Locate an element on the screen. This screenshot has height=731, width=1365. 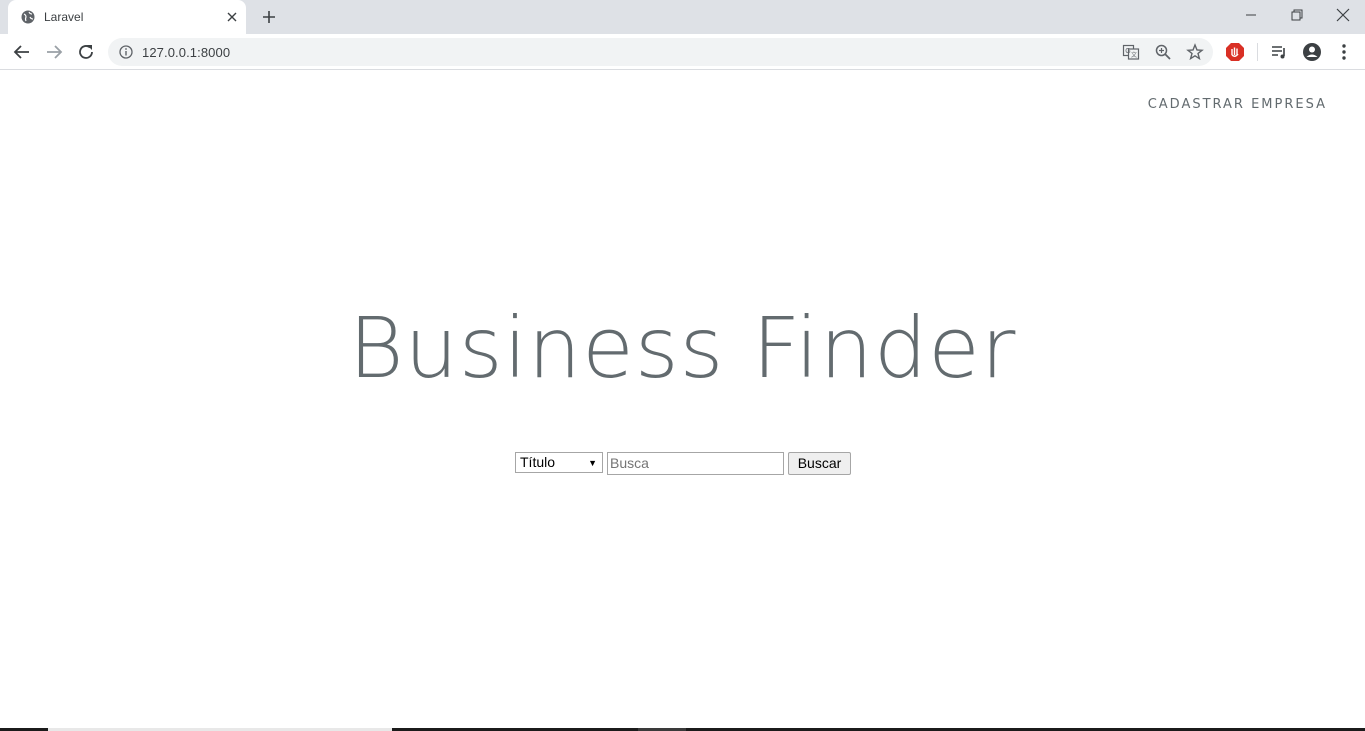
search-input: Busca is located at coordinates (695, 463).